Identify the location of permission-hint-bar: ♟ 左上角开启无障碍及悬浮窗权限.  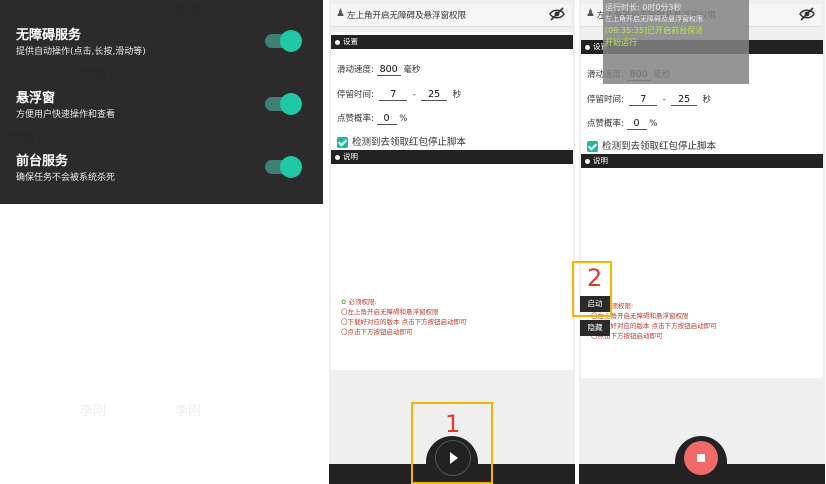
(451, 15).